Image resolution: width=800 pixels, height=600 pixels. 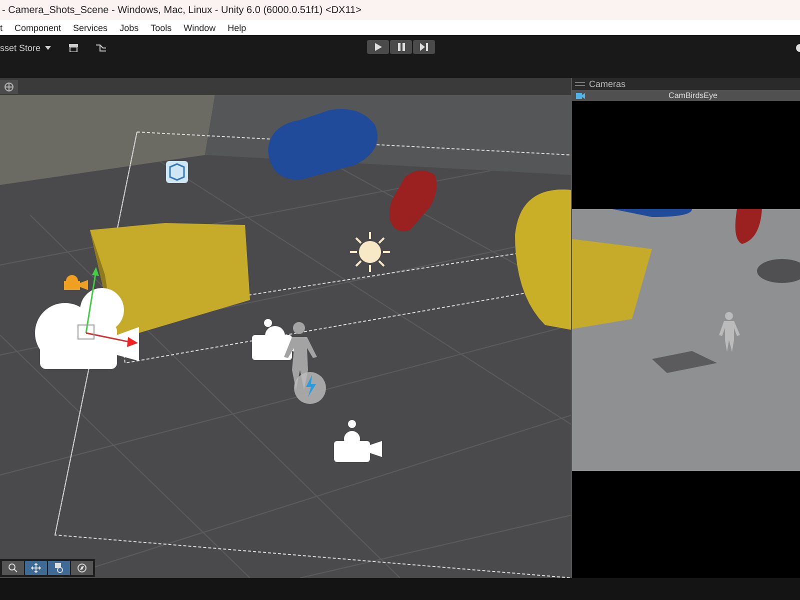 I want to click on menu-item: Tools, so click(x=161, y=27).